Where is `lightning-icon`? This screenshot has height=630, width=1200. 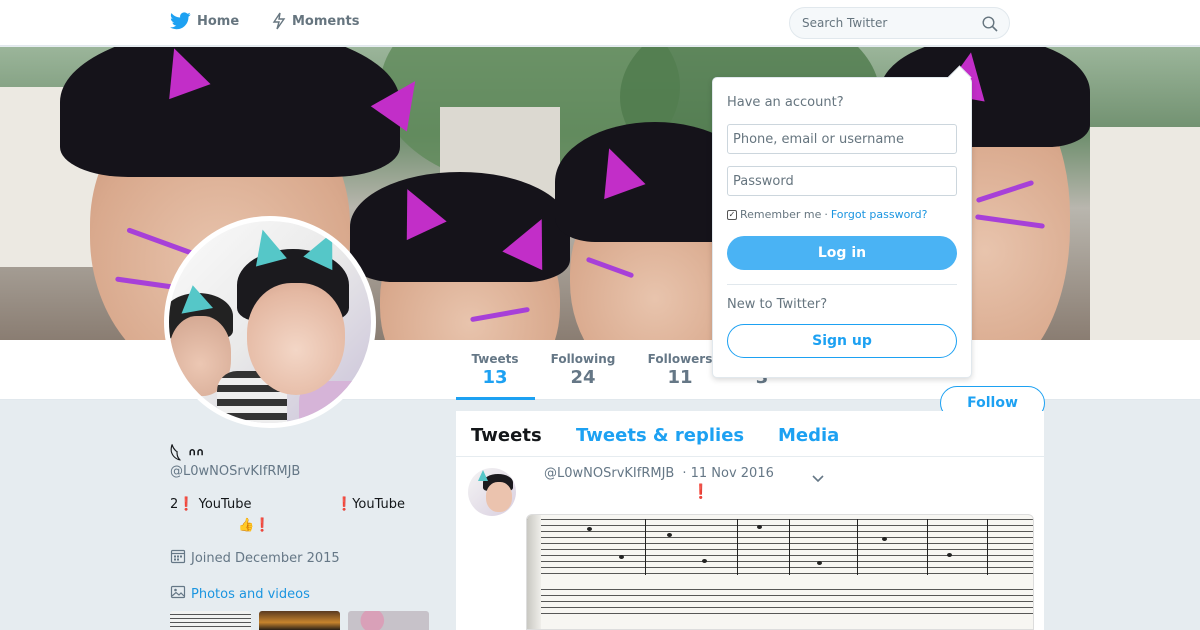
lightning-icon is located at coordinates (279, 21).